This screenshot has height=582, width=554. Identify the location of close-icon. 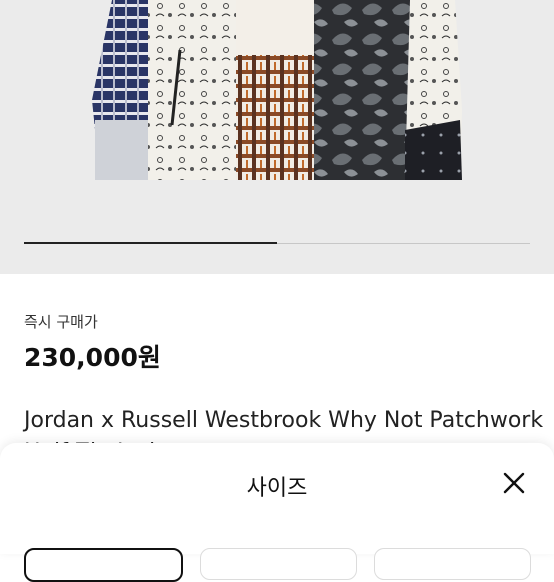
(514, 483).